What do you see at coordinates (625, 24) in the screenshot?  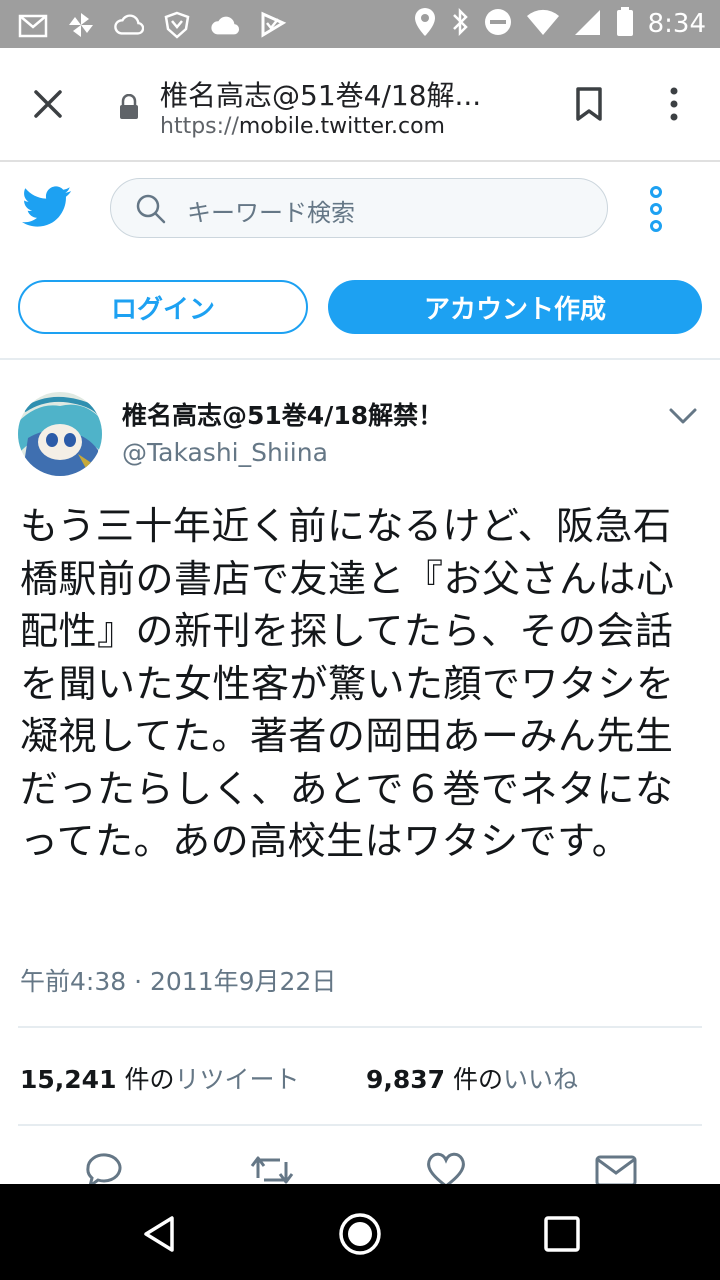 I see `battery-icon` at bounding box center [625, 24].